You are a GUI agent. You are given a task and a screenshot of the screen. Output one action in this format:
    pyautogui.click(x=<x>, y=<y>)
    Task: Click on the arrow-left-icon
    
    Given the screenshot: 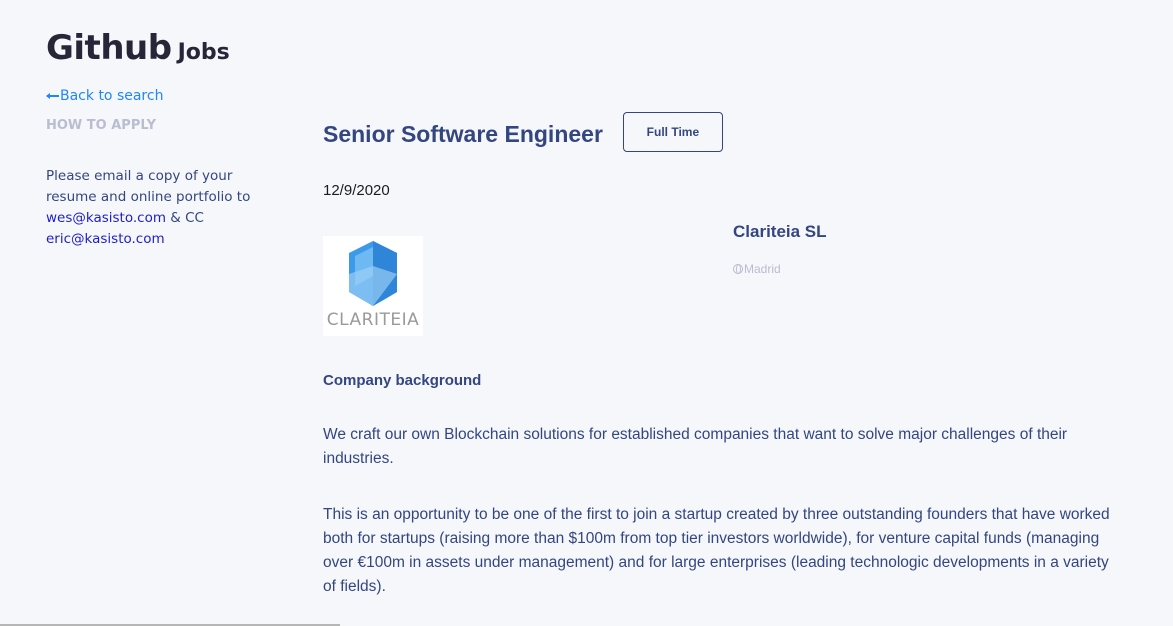 What is the action you would take?
    pyautogui.click(x=52, y=96)
    